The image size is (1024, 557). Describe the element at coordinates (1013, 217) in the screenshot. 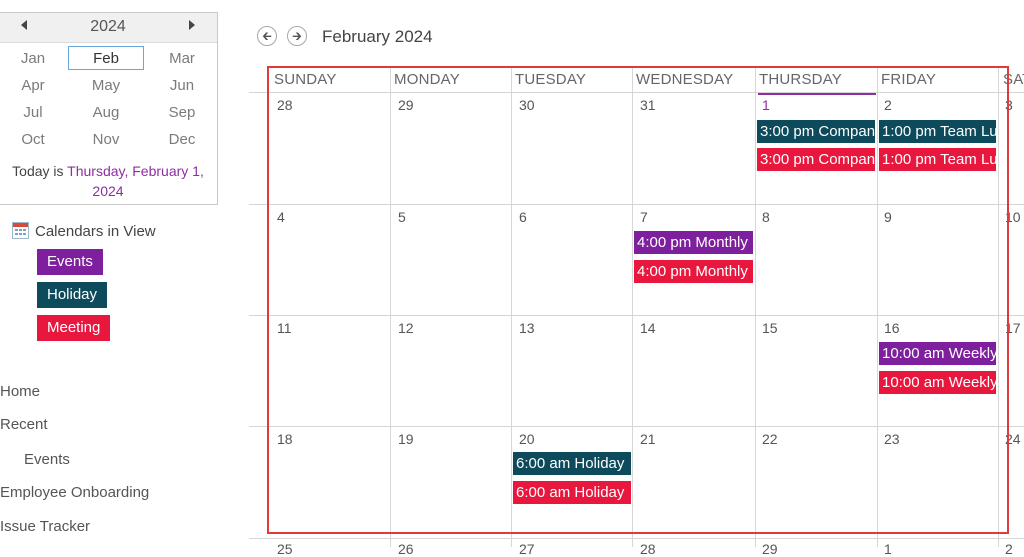

I see `day-number: 10` at that location.